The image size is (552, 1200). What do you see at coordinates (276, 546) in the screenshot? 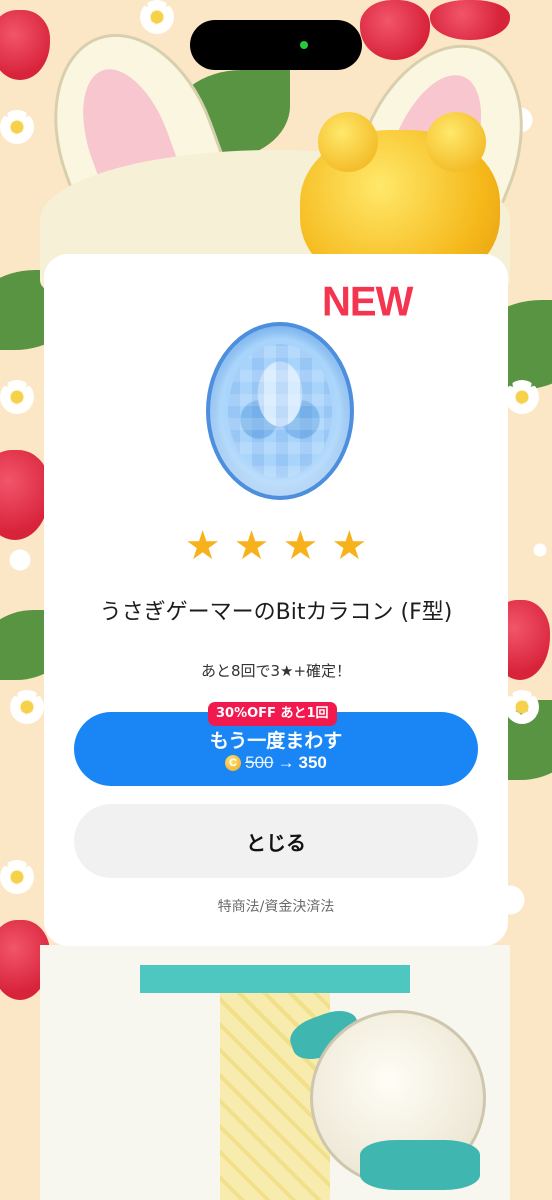
I see `rarity-stars: ★ ★ ★ ★` at bounding box center [276, 546].